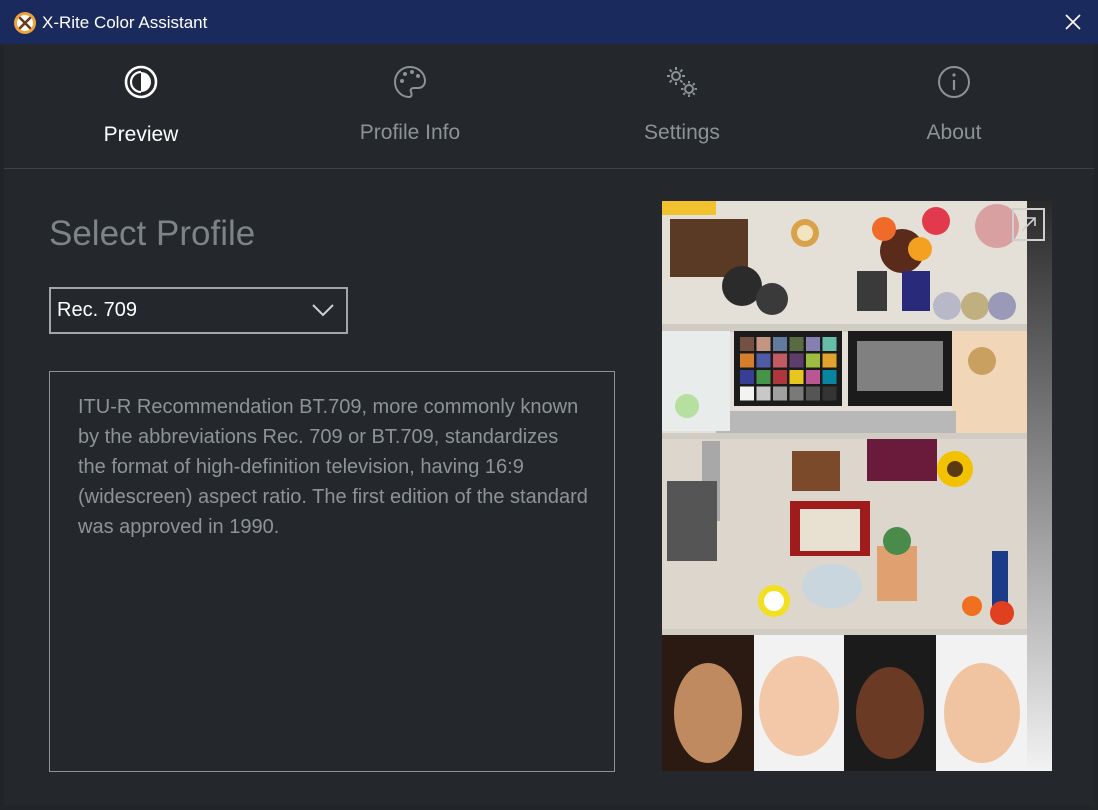 This screenshot has height=810, width=1098. Describe the element at coordinates (141, 106) in the screenshot. I see `tab-preview: Preview` at that location.